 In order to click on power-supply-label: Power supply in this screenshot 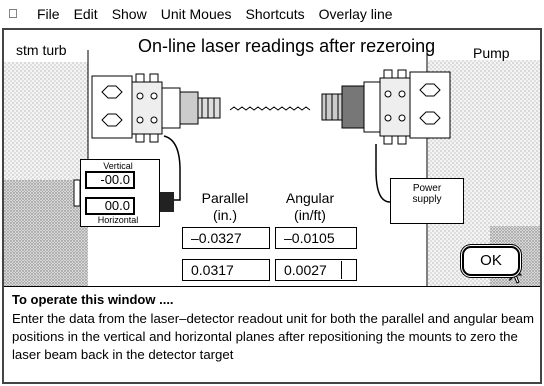, I will do `click(427, 194)`.